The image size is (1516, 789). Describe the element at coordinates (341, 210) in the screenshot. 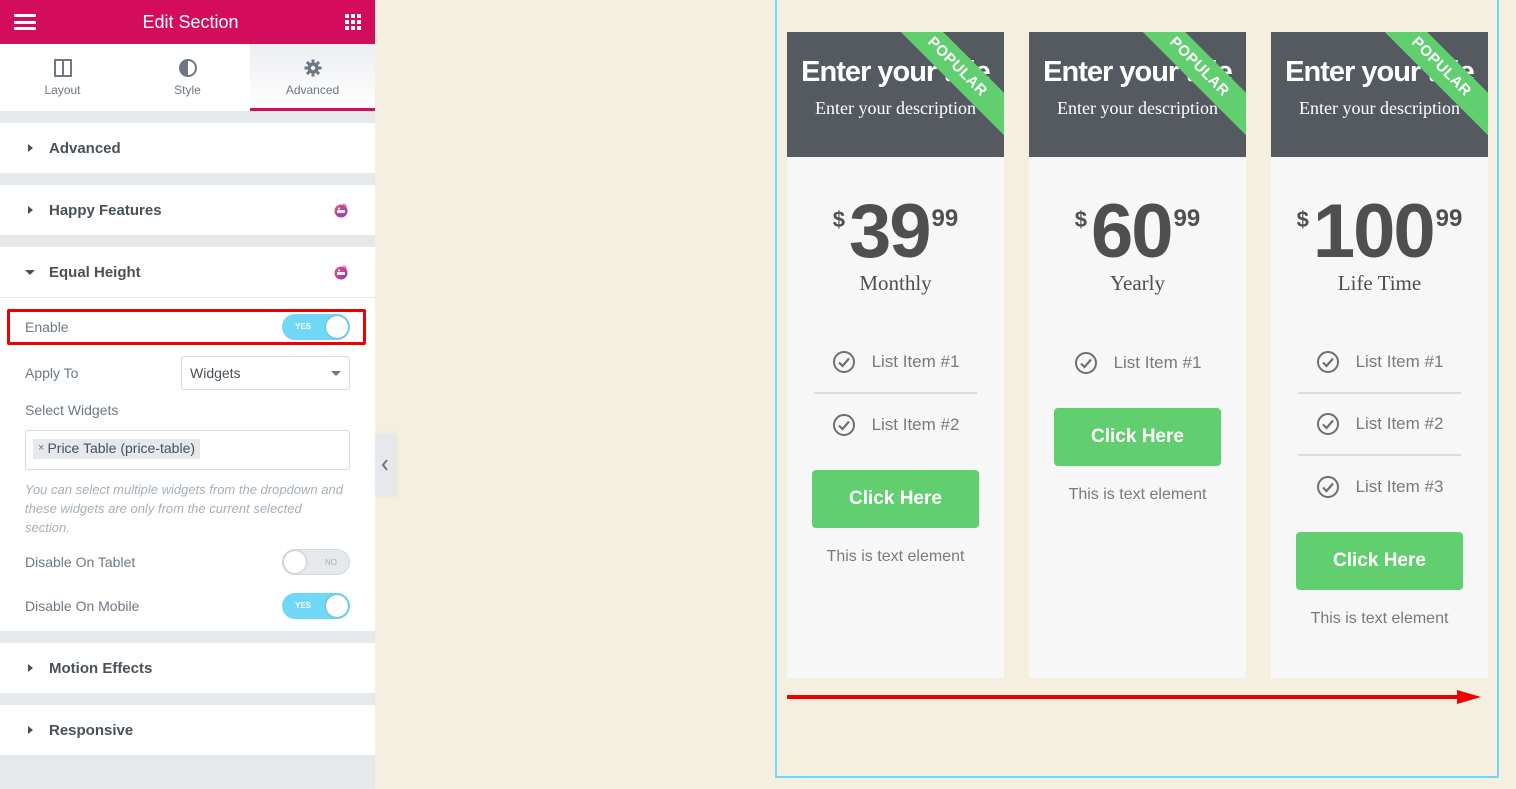

I see `happy-addons-icon` at that location.